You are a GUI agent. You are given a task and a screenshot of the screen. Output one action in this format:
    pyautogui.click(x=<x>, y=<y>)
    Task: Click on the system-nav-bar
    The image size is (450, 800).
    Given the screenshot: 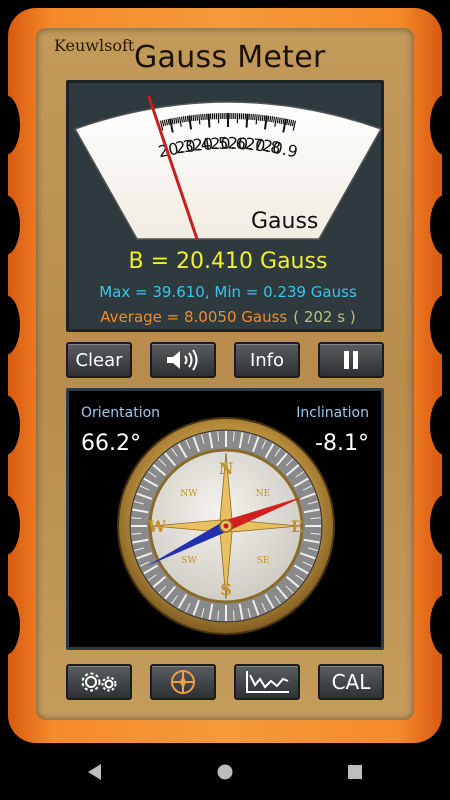 What is the action you would take?
    pyautogui.click(x=225, y=774)
    